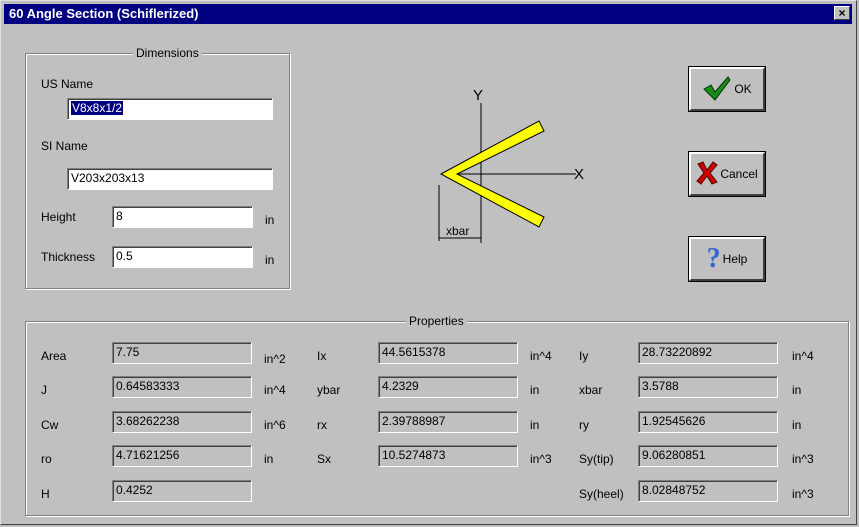  I want to click on us-name-input: V8x8x1/2, so click(170, 109).